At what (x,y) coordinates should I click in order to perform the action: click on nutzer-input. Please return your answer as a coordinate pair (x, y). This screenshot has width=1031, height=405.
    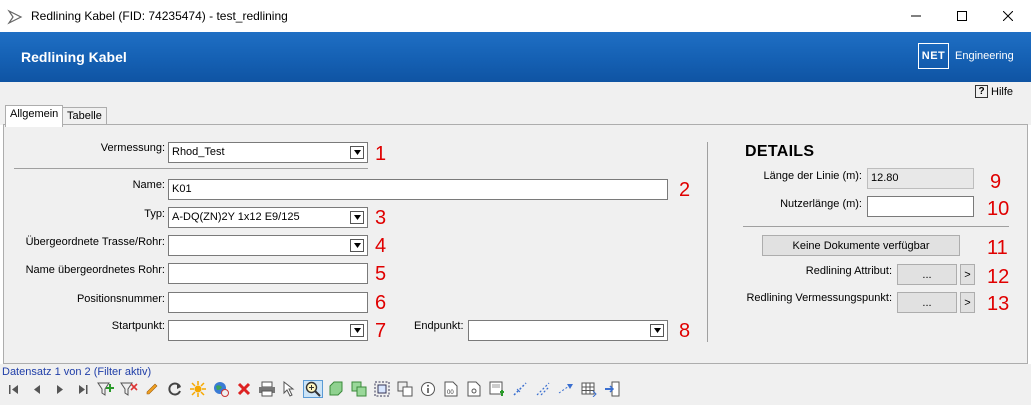
    Looking at the image, I should click on (920, 206).